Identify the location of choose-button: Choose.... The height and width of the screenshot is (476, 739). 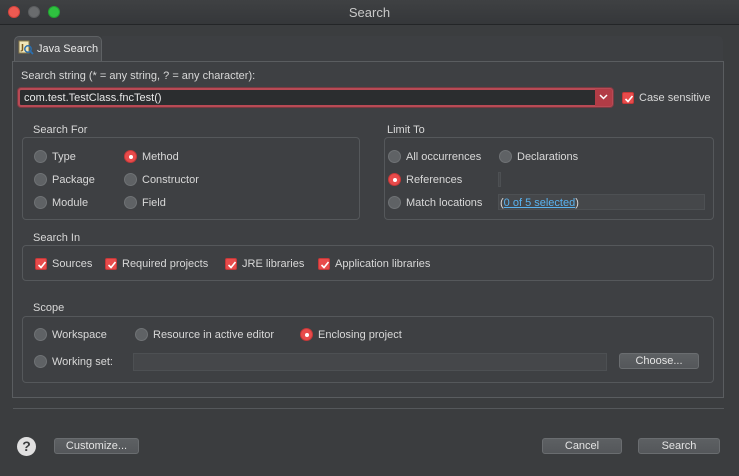
(659, 361).